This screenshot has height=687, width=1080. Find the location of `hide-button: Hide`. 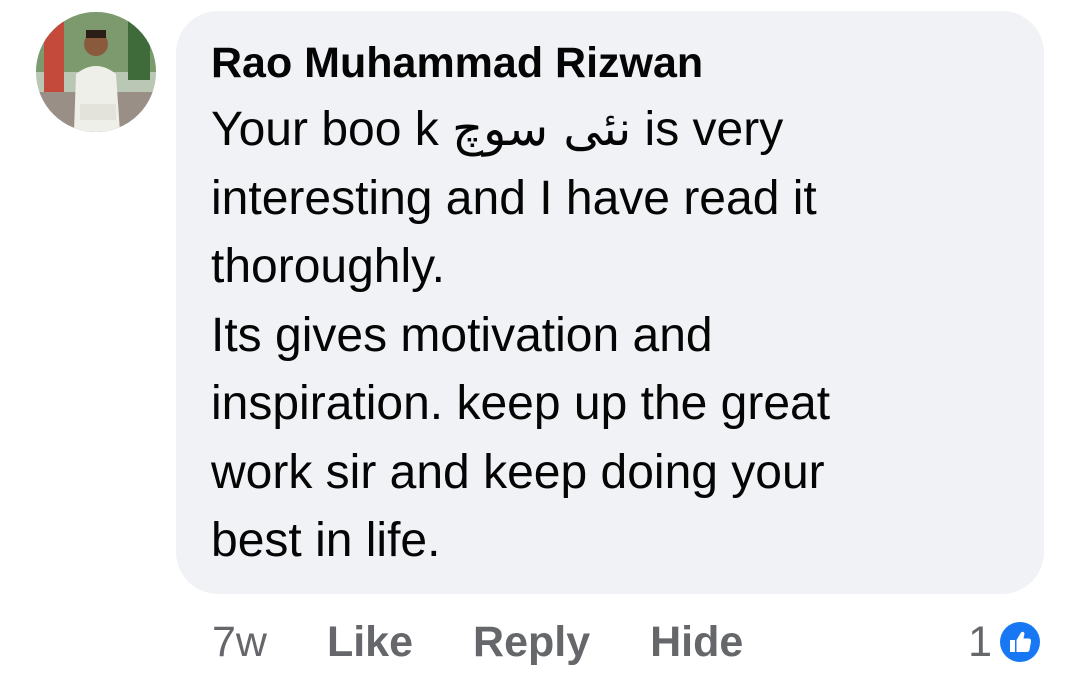

hide-button: Hide is located at coordinates (696, 642).